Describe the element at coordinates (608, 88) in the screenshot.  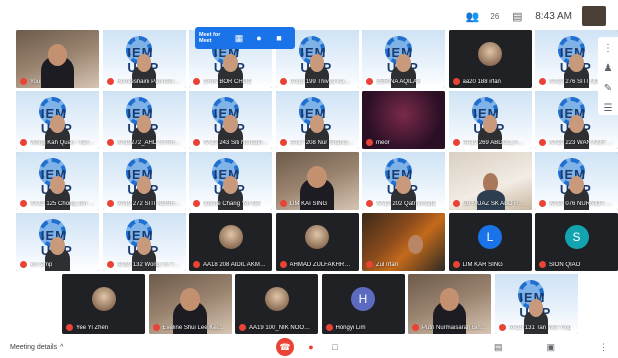
I see `pen-icon: ✎` at that location.